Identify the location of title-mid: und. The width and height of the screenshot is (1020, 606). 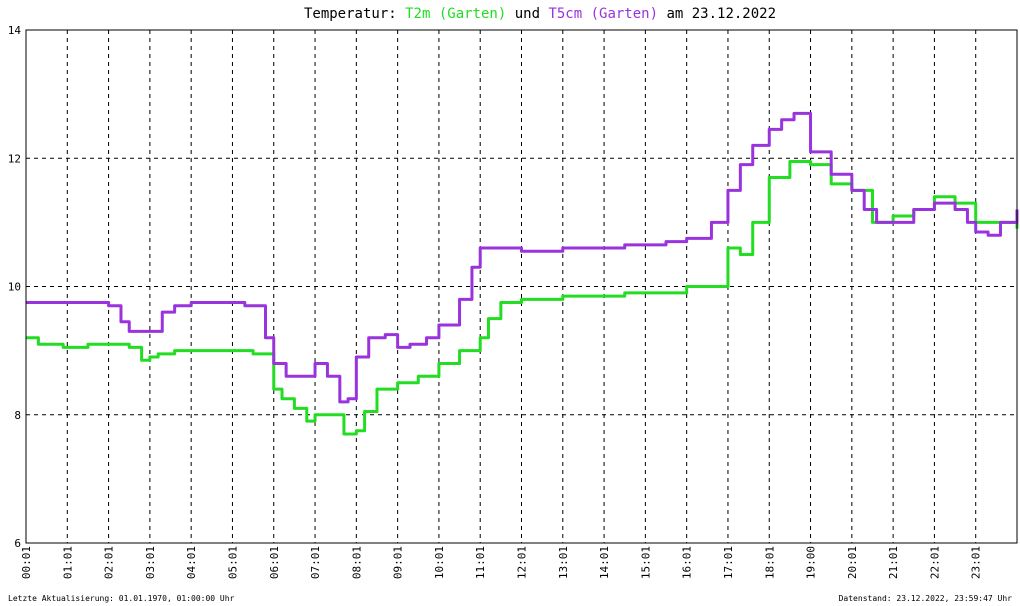
(532, 14).